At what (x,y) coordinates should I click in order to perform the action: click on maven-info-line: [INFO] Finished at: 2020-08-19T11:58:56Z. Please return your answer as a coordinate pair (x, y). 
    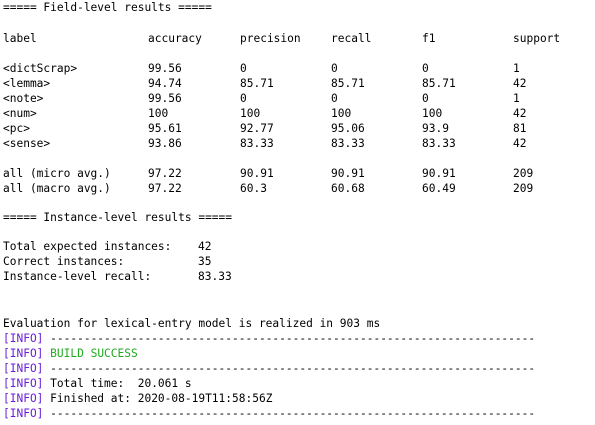
    Looking at the image, I should click on (137, 398).